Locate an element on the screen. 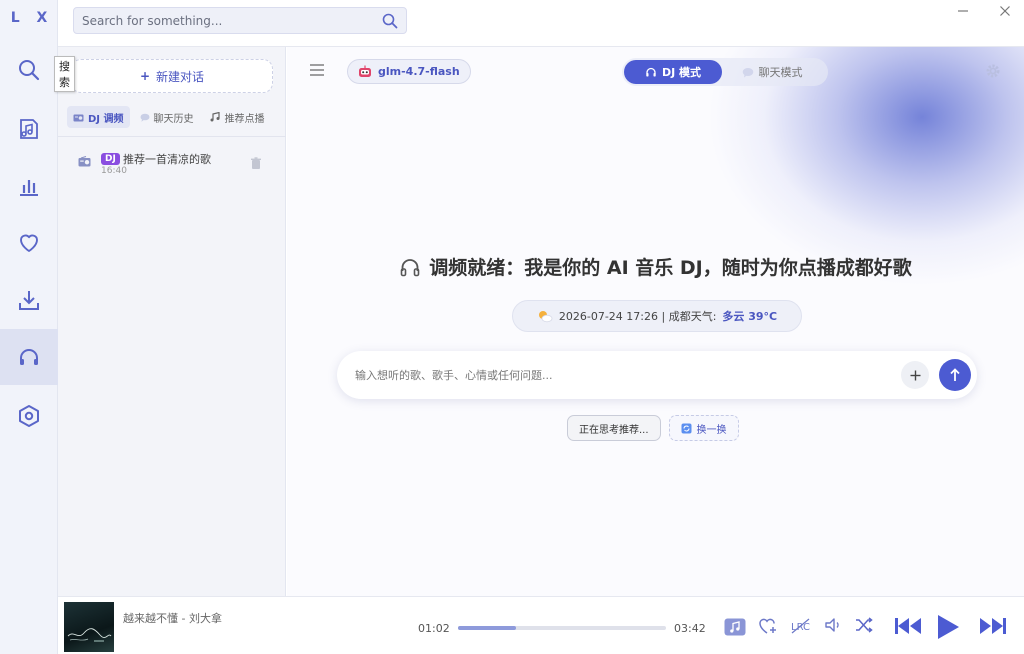 The width and height of the screenshot is (1024, 654). settings-button is located at coordinates (993, 71).